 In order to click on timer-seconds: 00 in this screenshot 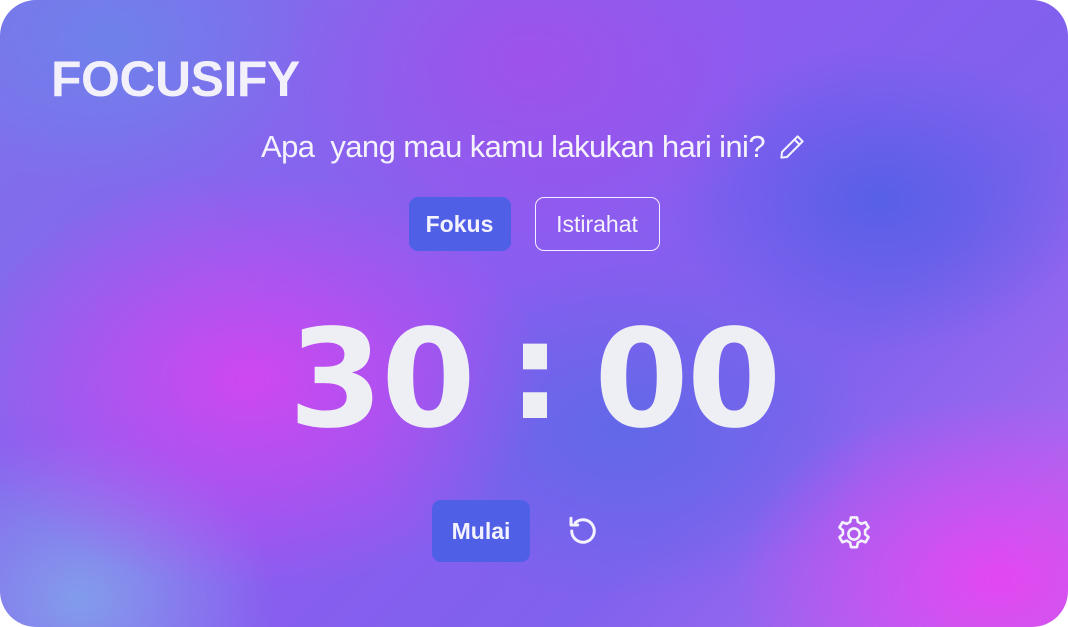, I will do `click(687, 380)`.